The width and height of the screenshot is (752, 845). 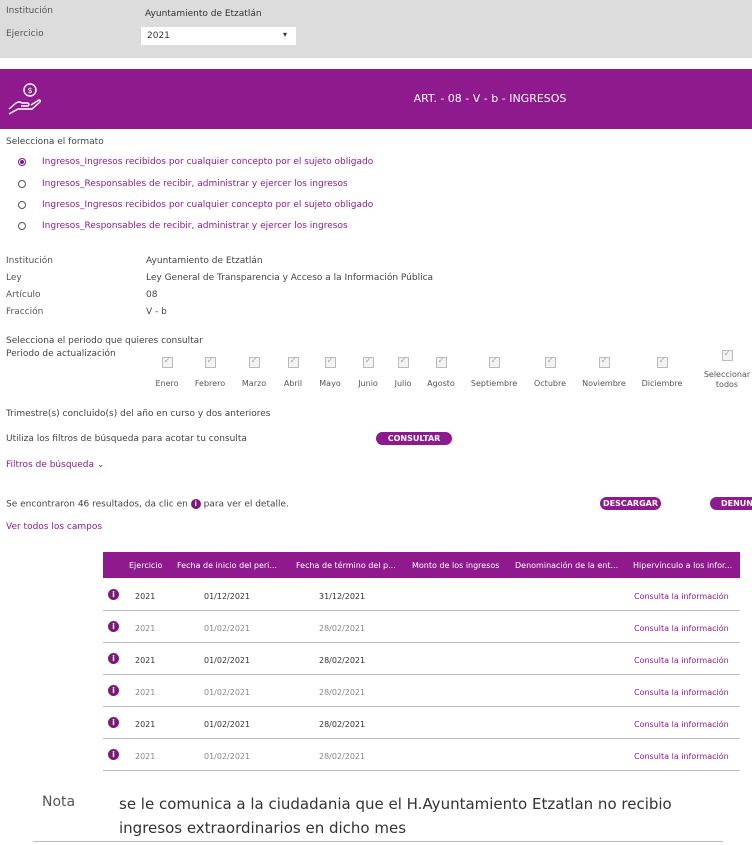 I want to click on month-checkbox-noviembre: Noviembre, so click(x=604, y=372).